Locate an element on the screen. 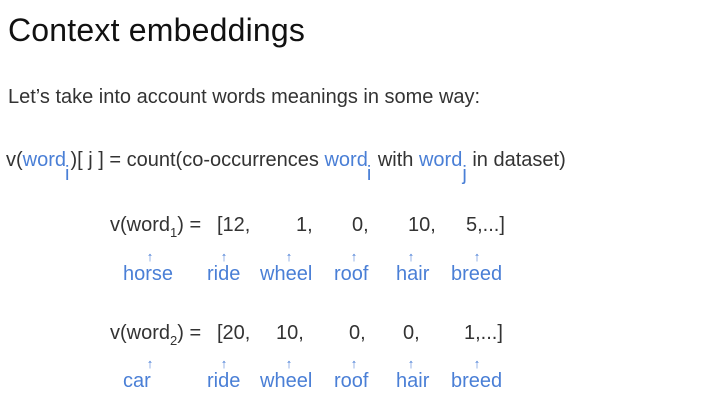 This screenshot has height=401, width=702. formula-word-j: word is located at coordinates (440, 160).